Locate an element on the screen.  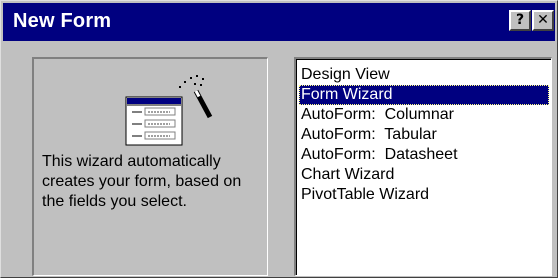
list-item: Design View is located at coordinates (424, 75).